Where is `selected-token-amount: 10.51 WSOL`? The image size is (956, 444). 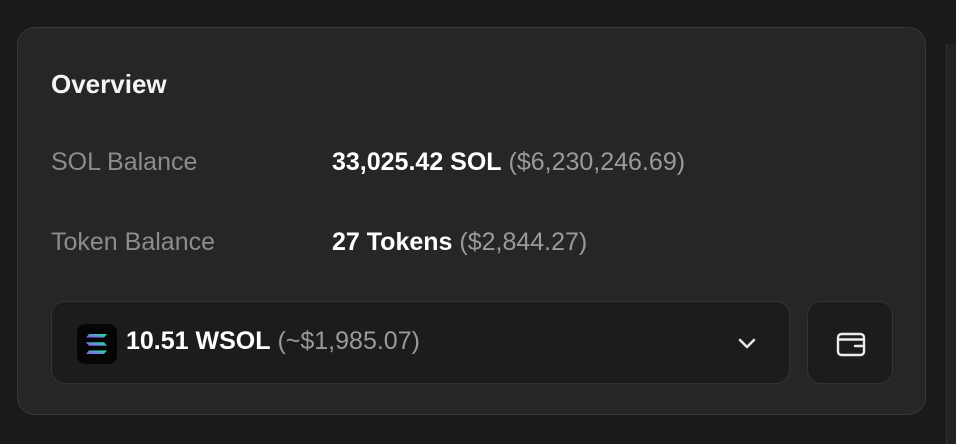 selected-token-amount: 10.51 WSOL is located at coordinates (198, 341).